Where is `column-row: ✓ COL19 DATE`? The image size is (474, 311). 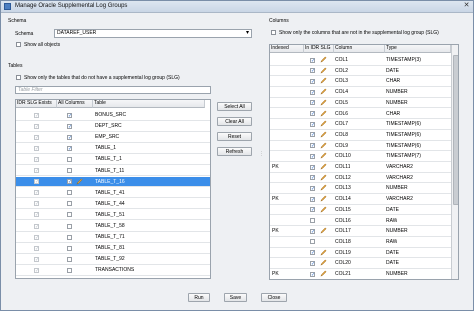 column-row: ✓ COL19 DATE is located at coordinates (364, 253).